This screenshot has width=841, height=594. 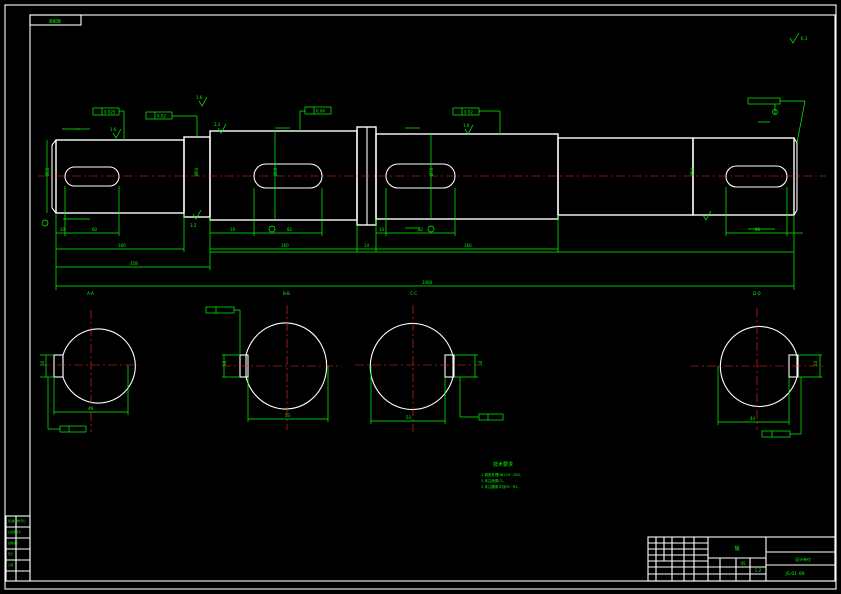 I want to click on section-view-b: B-B 18 53, so click(x=273, y=360).